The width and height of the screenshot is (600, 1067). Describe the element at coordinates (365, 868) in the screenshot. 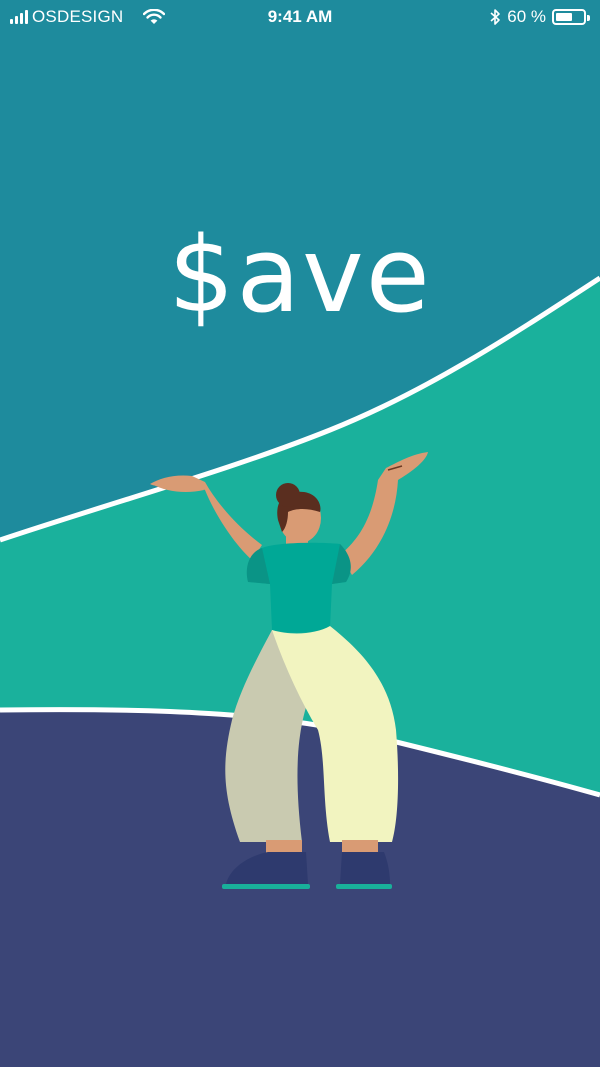

I see `right-shoe` at that location.